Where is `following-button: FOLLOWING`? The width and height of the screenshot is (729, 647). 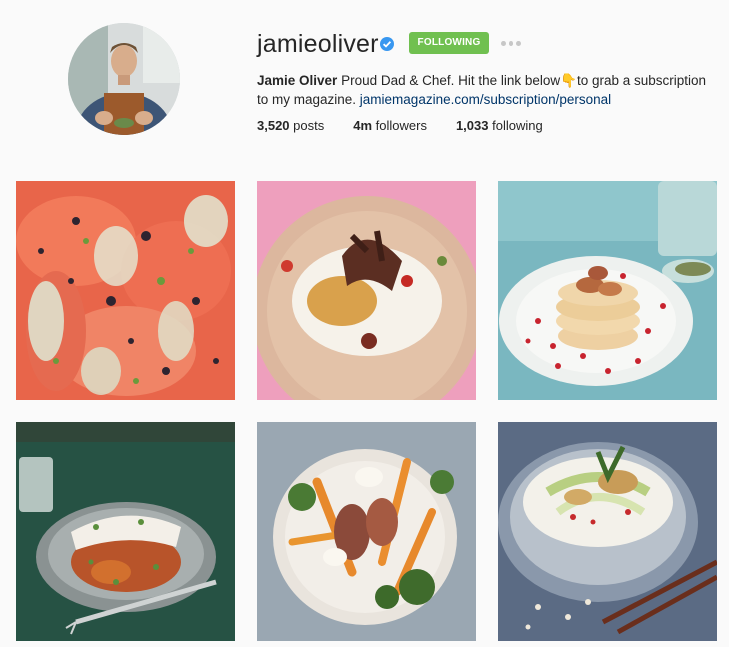
following-button: FOLLOWING is located at coordinates (449, 43).